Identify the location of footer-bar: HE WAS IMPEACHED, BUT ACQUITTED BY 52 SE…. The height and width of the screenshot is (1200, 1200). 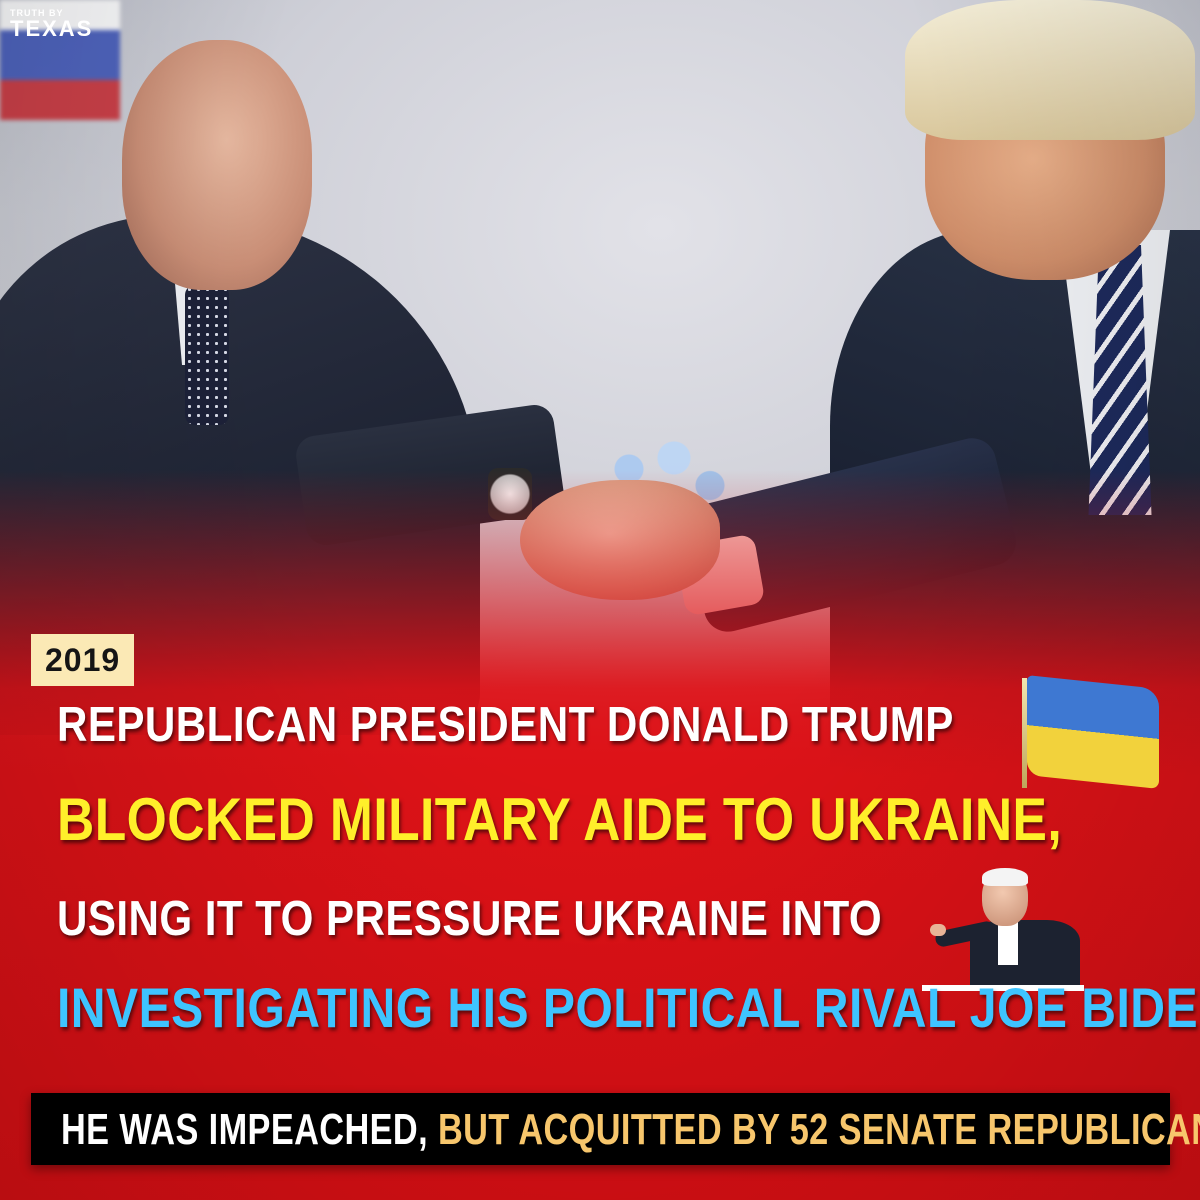
(615, 1129).